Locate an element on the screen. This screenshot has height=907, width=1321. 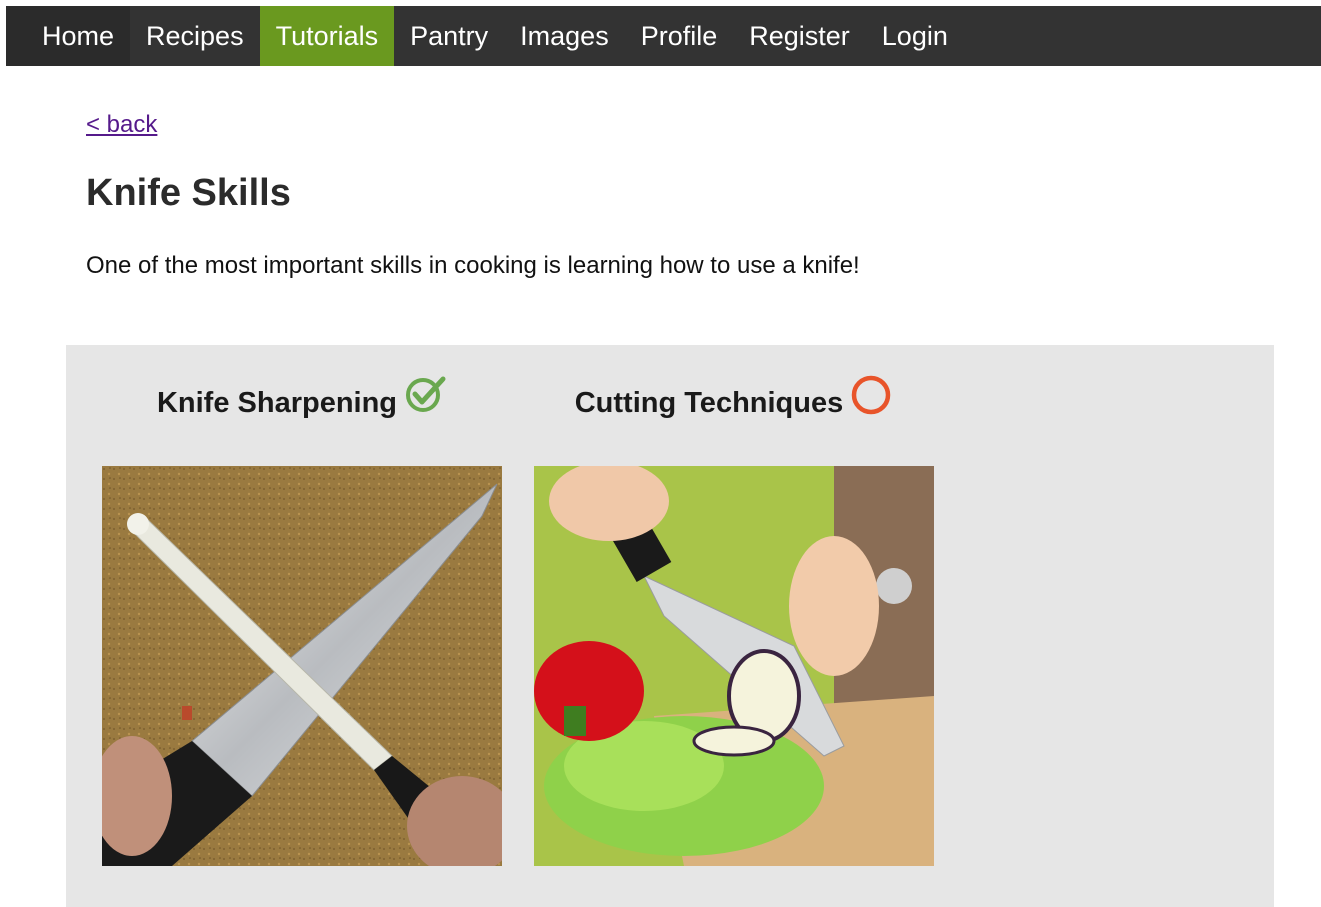
empty-circle-icon is located at coordinates (872, 397).